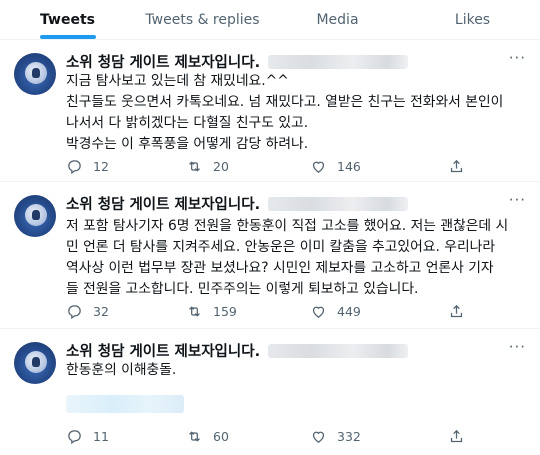 This screenshot has width=540, height=455. I want to click on tweet-actions: 32 159 449, so click(286, 313).